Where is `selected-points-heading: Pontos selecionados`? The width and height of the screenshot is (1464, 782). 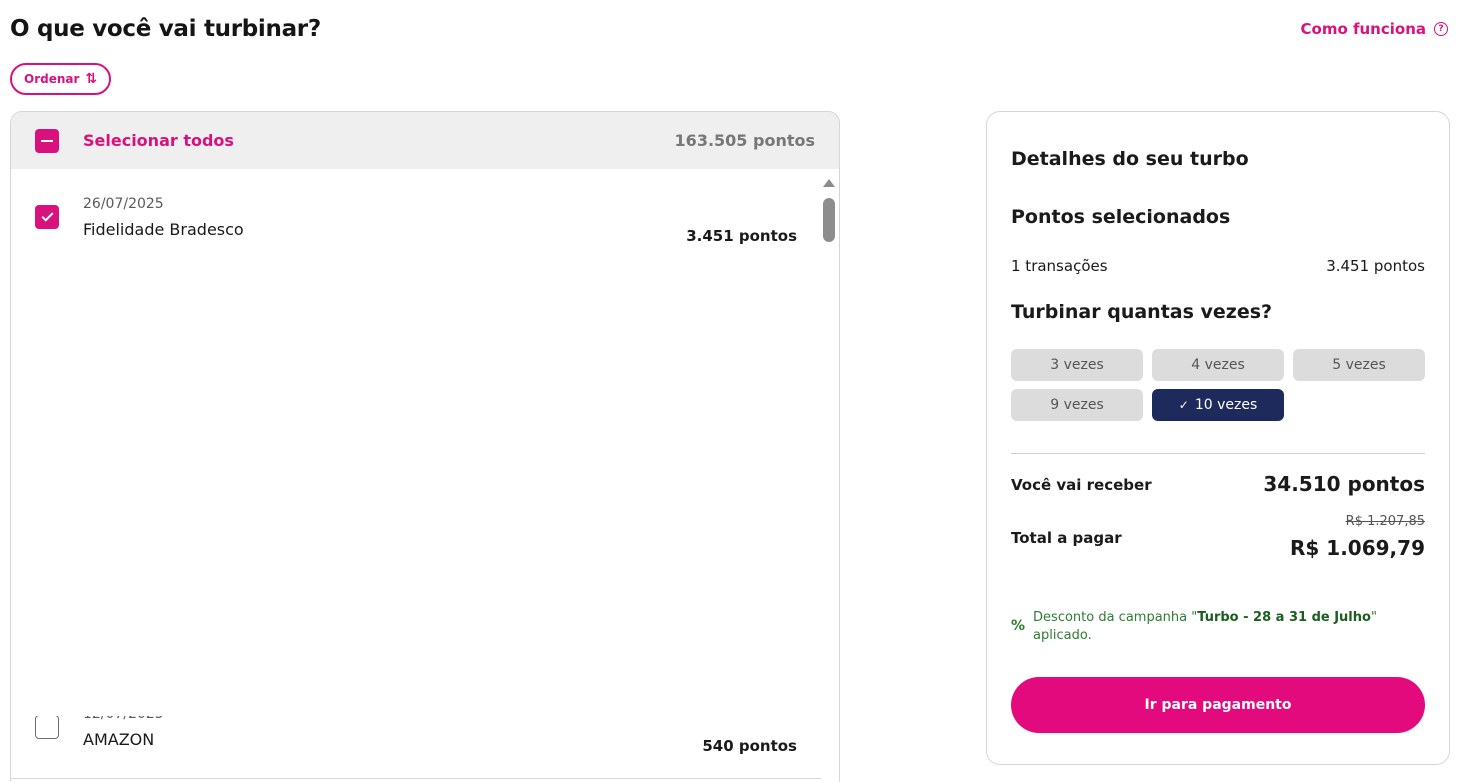
selected-points-heading: Pontos selecionados is located at coordinates (1121, 217).